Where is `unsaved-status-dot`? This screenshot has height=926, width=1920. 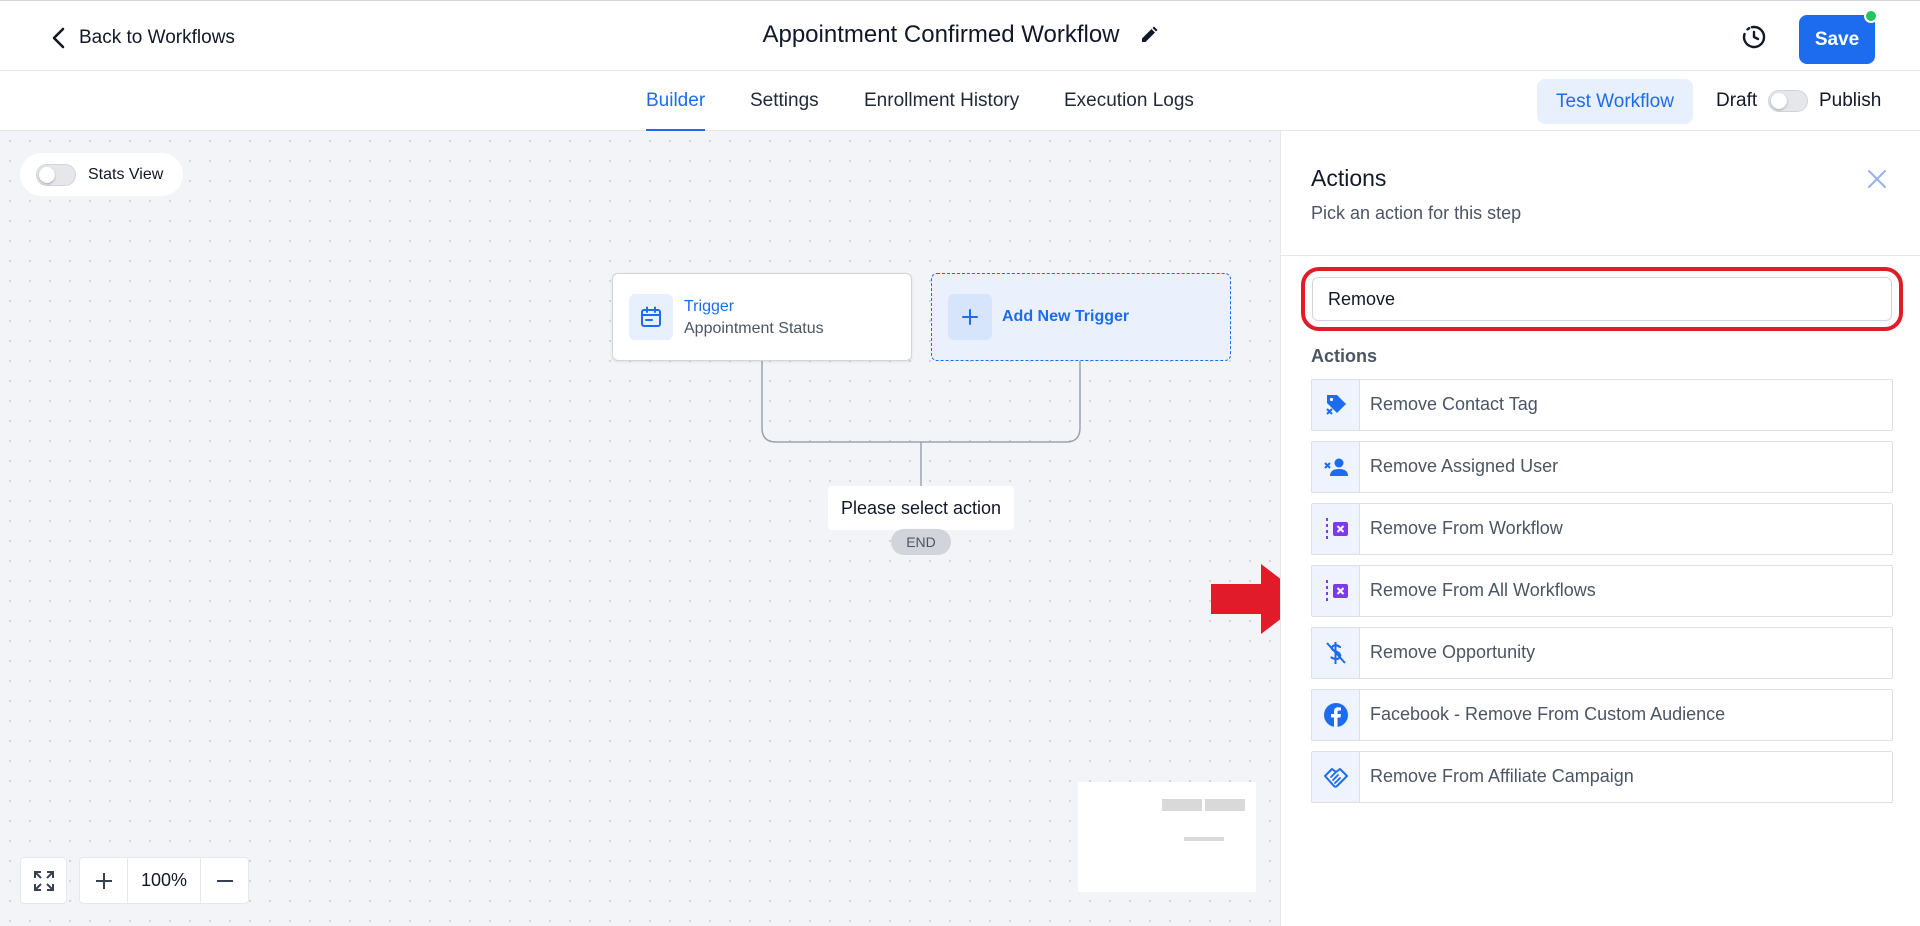
unsaved-status-dot is located at coordinates (1871, 16).